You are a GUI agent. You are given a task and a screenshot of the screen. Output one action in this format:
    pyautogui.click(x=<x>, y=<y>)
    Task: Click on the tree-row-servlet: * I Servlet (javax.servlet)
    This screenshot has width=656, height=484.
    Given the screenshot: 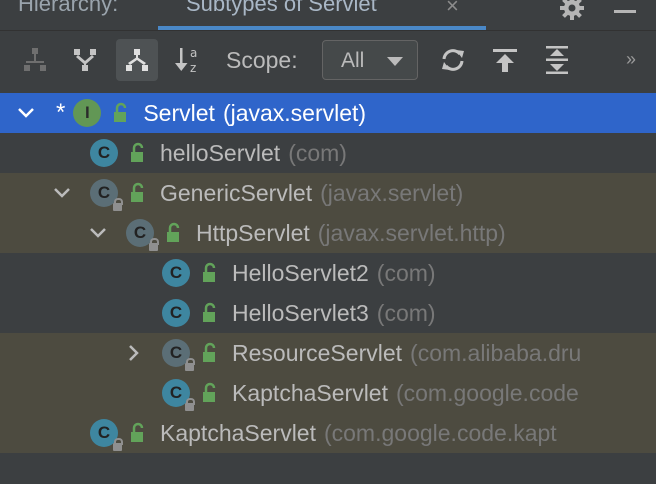 What is the action you would take?
    pyautogui.click(x=328, y=113)
    